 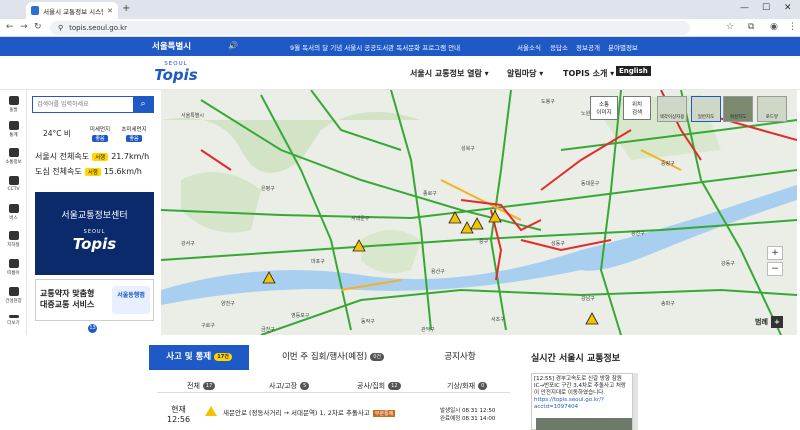 I want to click on zoom-out-button: −, so click(x=775, y=269).